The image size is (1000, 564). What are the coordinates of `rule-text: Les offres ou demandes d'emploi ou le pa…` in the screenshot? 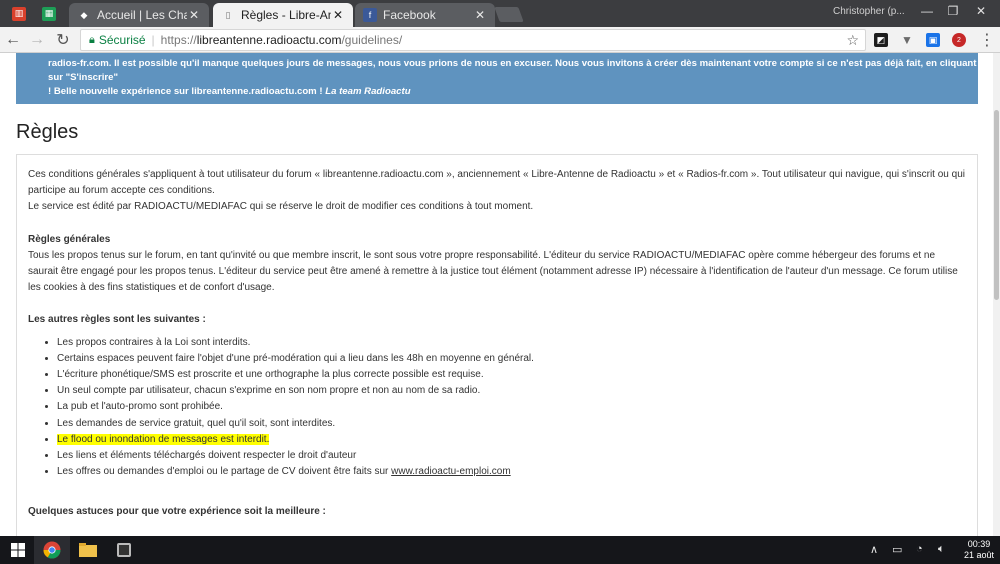 It's located at (224, 472).